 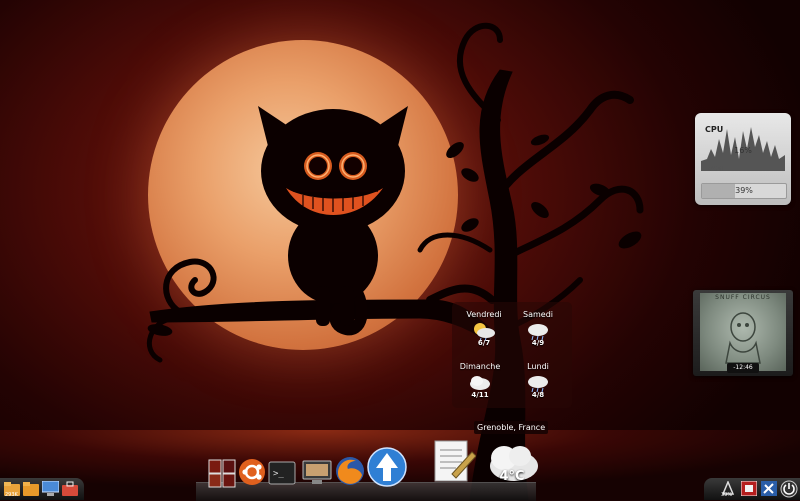 What do you see at coordinates (484, 314) in the screenshot?
I see `forecast-day-name: Vendredi` at bounding box center [484, 314].